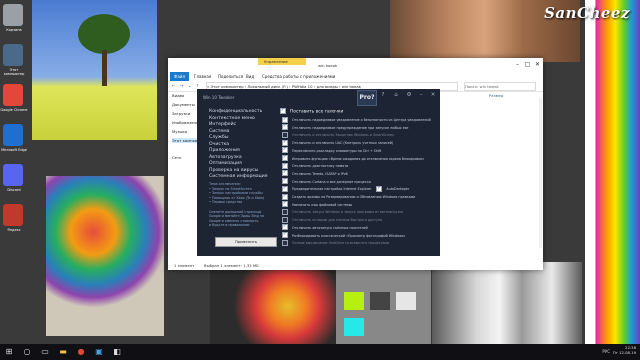 The height and width of the screenshot is (360, 640). Describe the element at coordinates (235, 212) in the screenshot. I see `info-link: Смените домашний страницы` at that location.